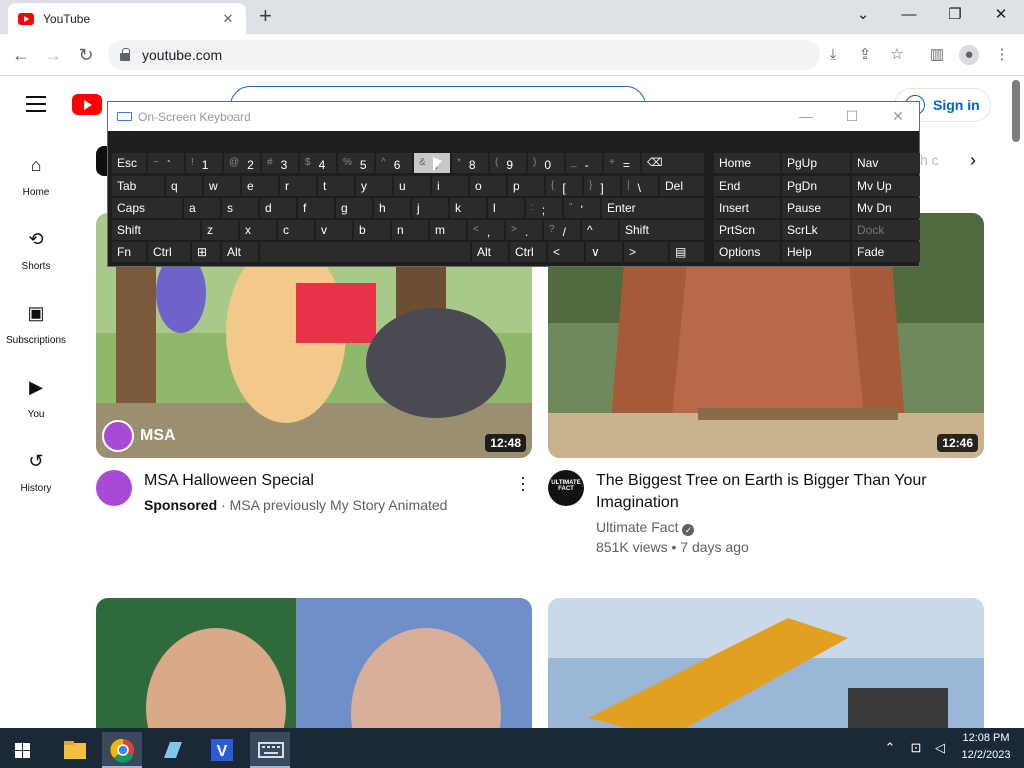 This screenshot has width=1024, height=768. I want to click on guide-item-subscriptions: ▣ Subscriptions, so click(36, 325).